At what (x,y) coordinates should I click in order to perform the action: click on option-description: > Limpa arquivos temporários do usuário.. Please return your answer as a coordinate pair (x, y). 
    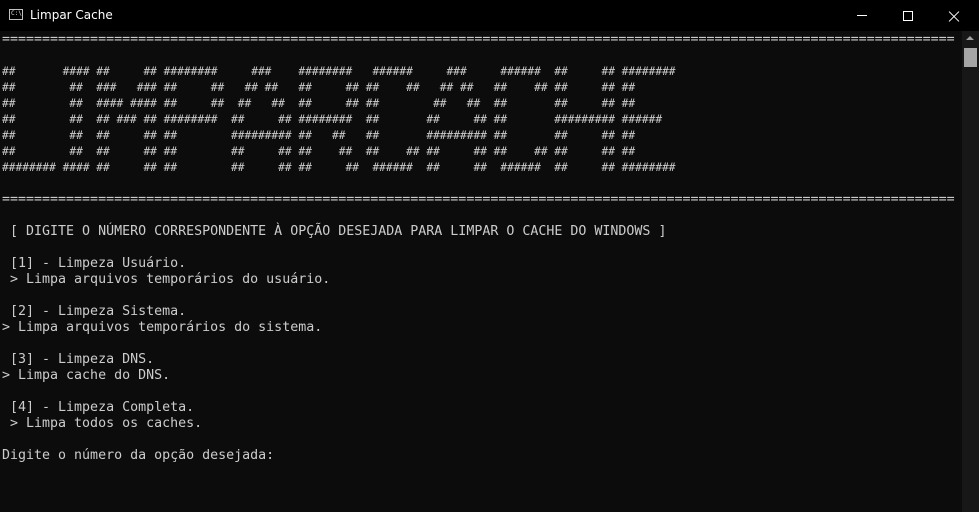
    Looking at the image, I should click on (166, 279).